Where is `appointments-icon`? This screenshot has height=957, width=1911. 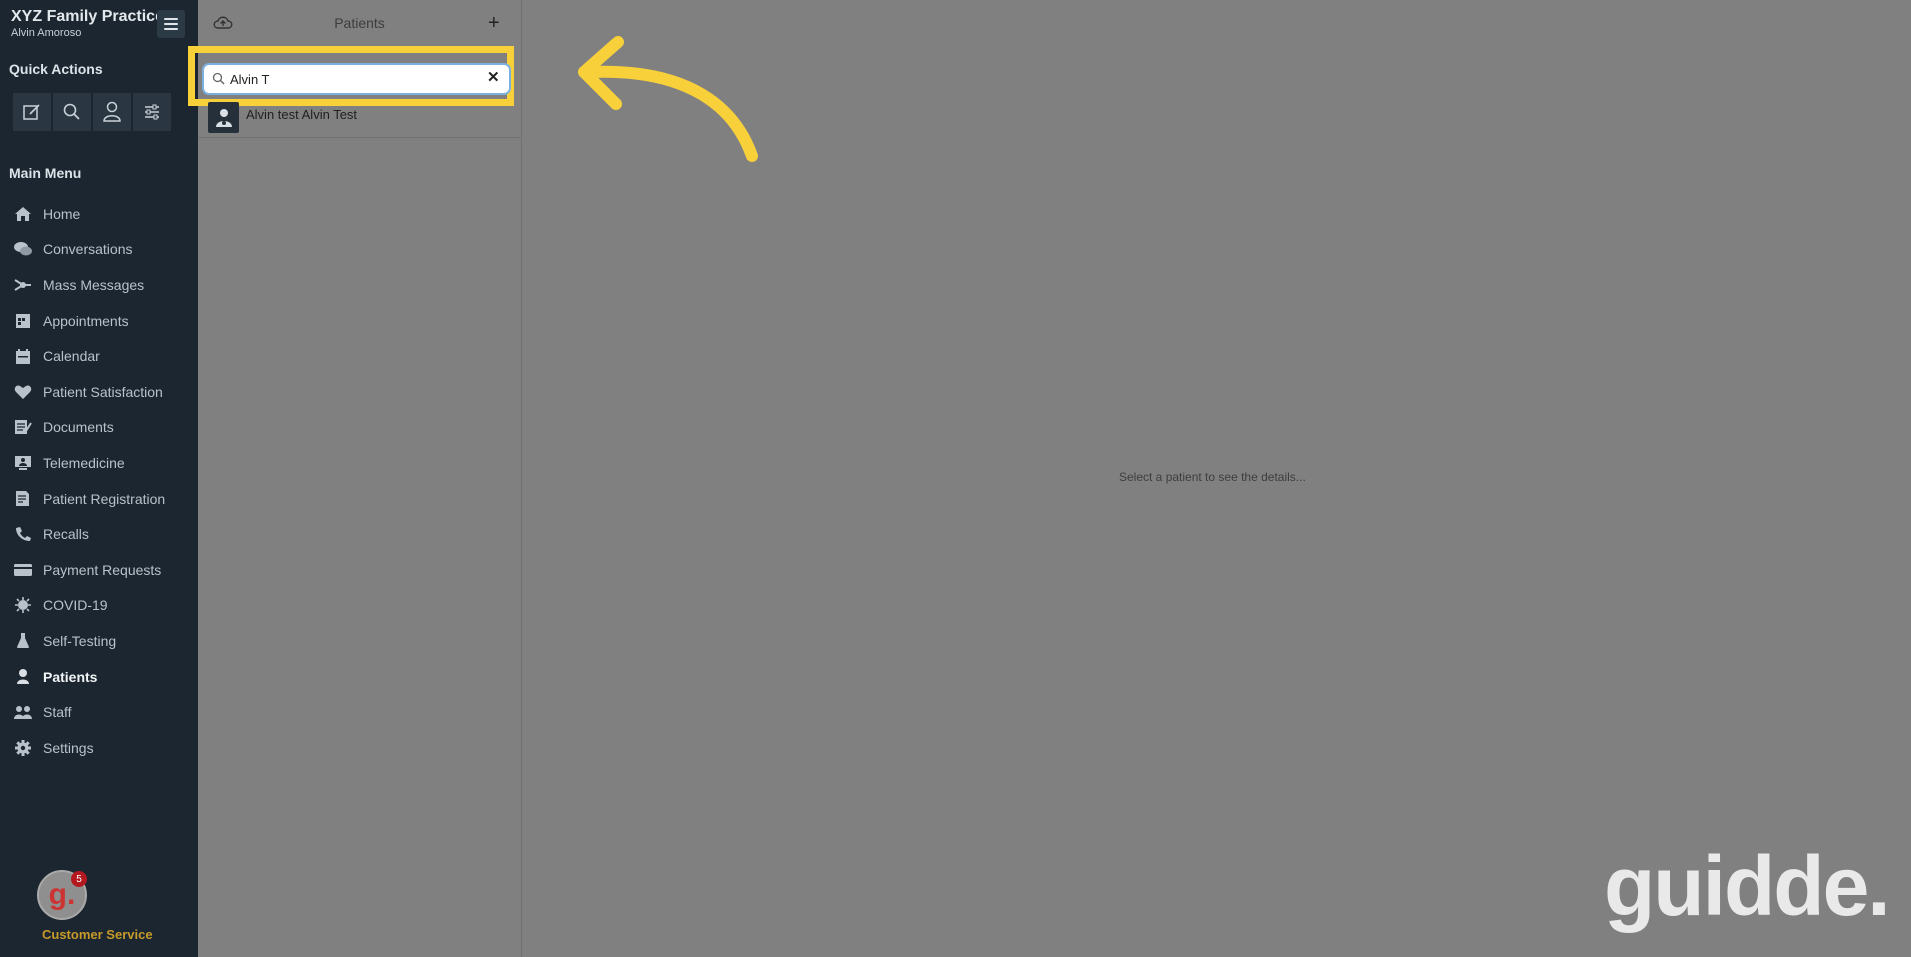
appointments-icon is located at coordinates (23, 321).